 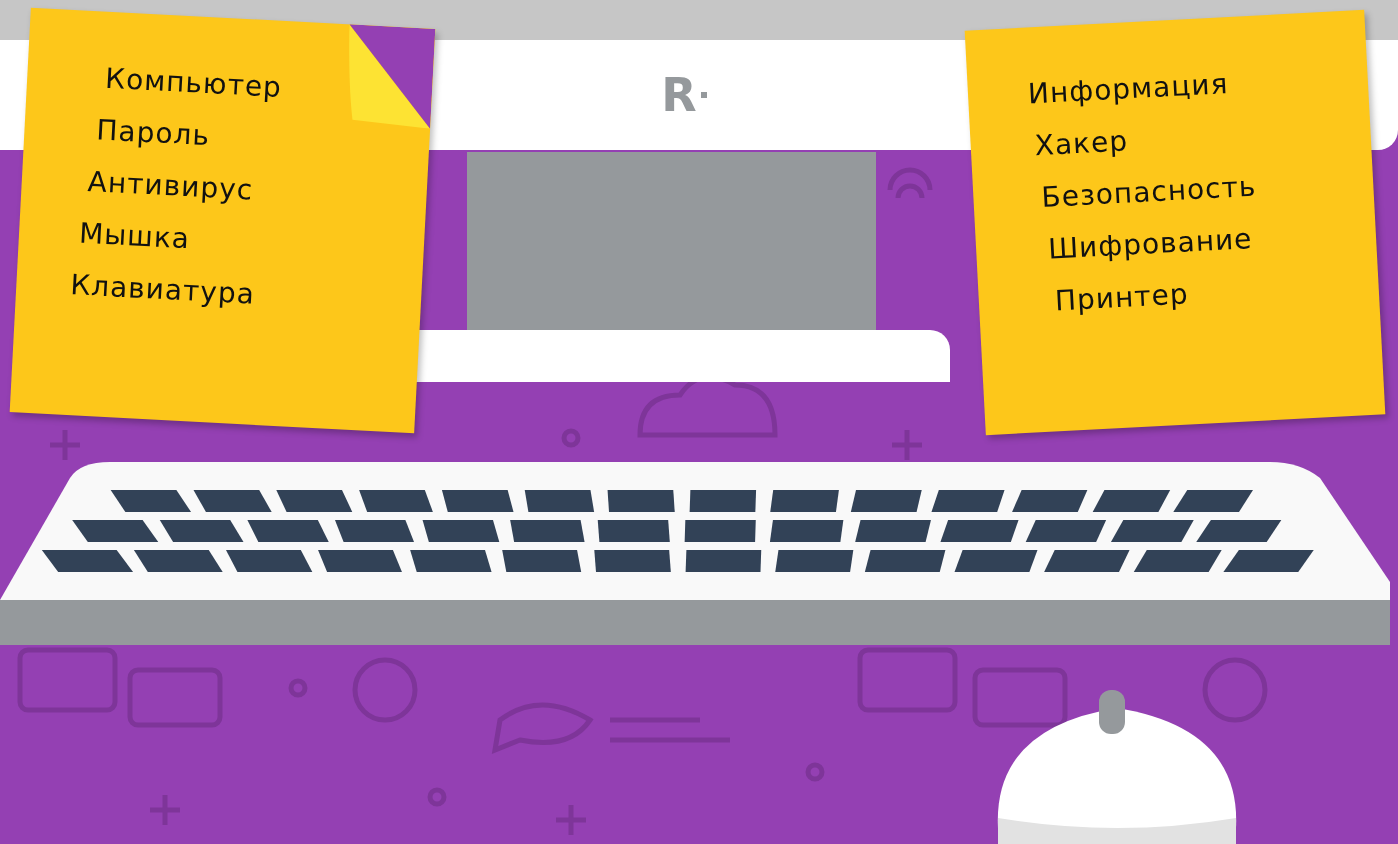 What do you see at coordinates (1149, 192) in the screenshot?
I see `note-word: Безопасность` at bounding box center [1149, 192].